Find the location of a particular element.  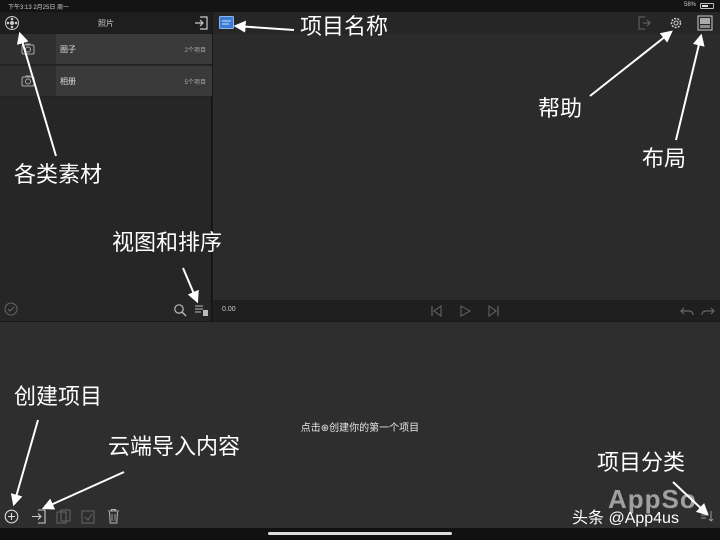

search-icon is located at coordinates (180, 310).